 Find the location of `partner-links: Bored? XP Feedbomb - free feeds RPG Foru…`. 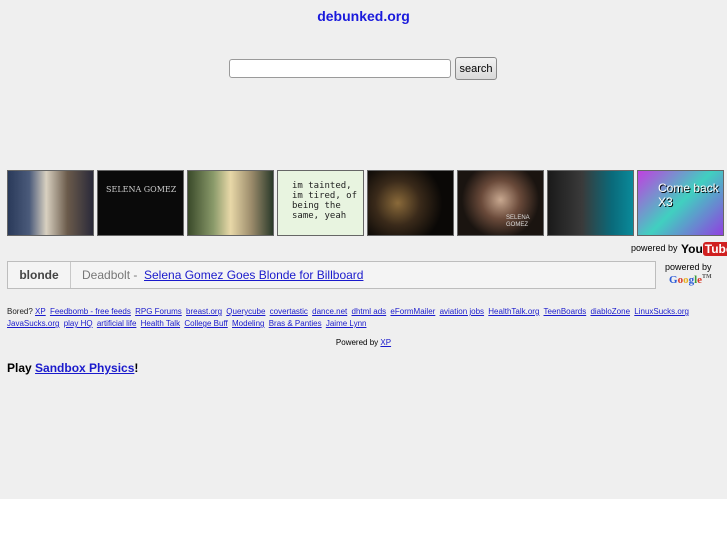

partner-links: Bored? XP Feedbomb - free feeds RPG Foru… is located at coordinates (364, 318).